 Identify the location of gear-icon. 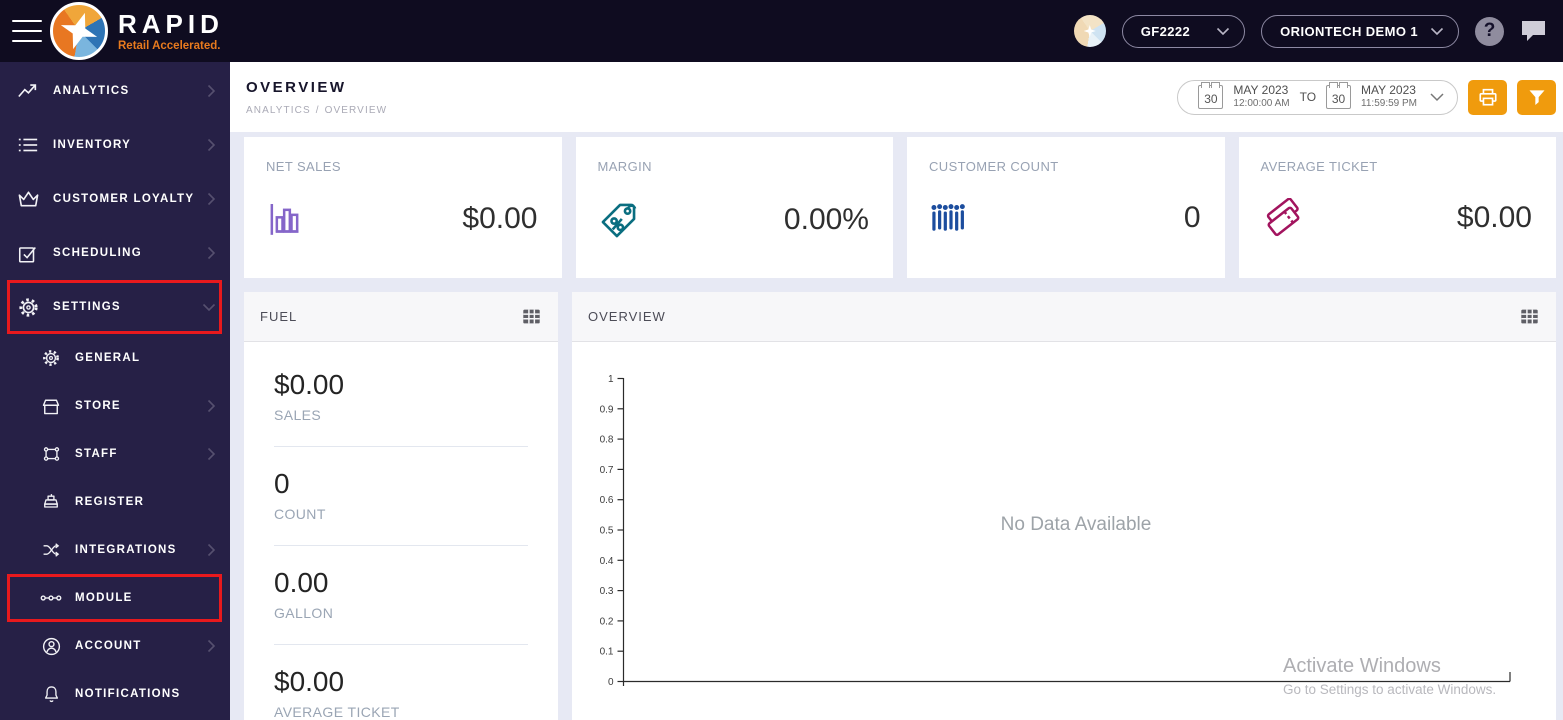
(28, 307).